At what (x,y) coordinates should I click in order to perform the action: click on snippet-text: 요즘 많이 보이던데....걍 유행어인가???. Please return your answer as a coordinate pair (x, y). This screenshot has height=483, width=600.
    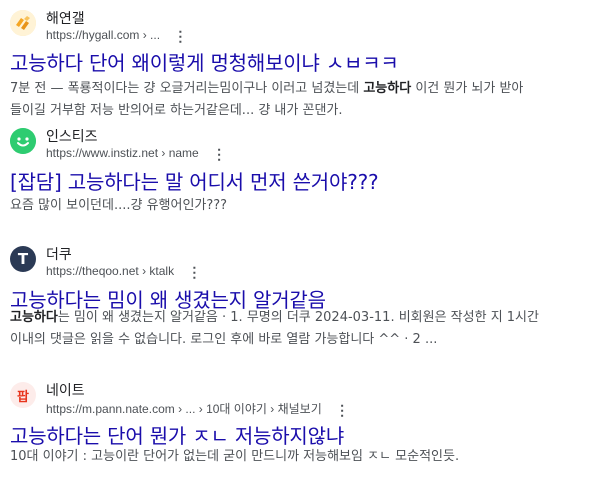
    Looking at the image, I should click on (119, 205).